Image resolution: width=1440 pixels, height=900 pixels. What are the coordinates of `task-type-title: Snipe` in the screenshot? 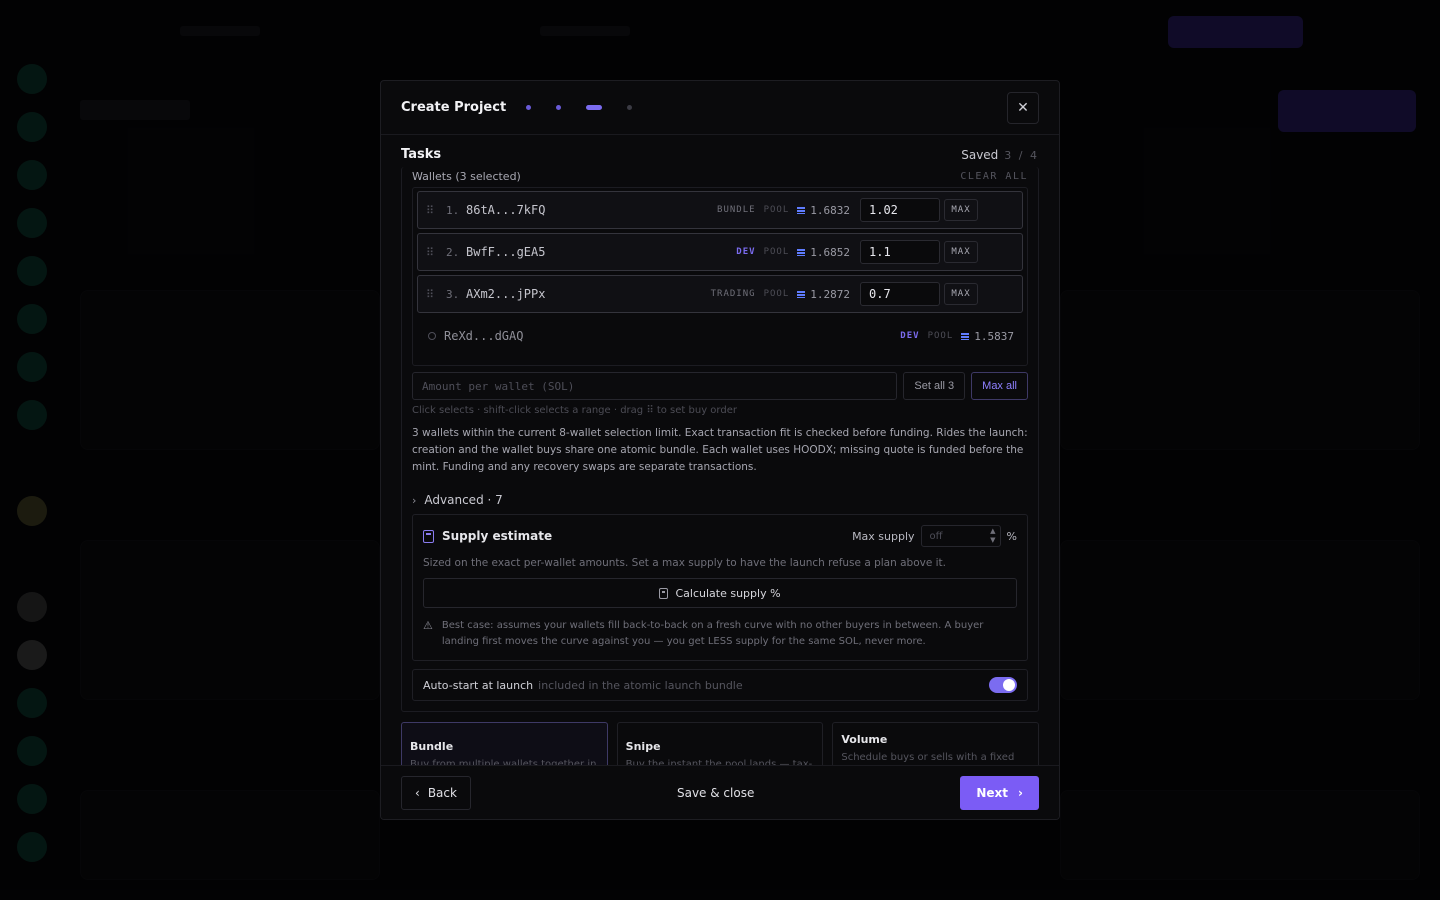 It's located at (643, 746).